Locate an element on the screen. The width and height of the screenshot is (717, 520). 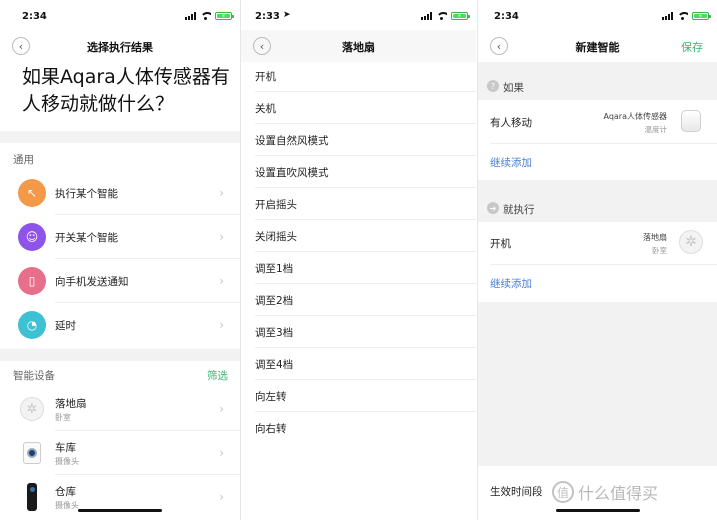
action-item: 向右转 is located at coordinates (358, 428).